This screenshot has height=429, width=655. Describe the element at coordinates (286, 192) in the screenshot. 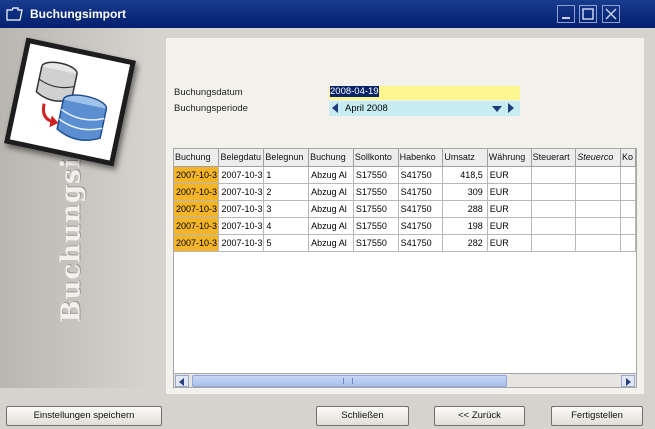

I see `table-cell: 2` at that location.